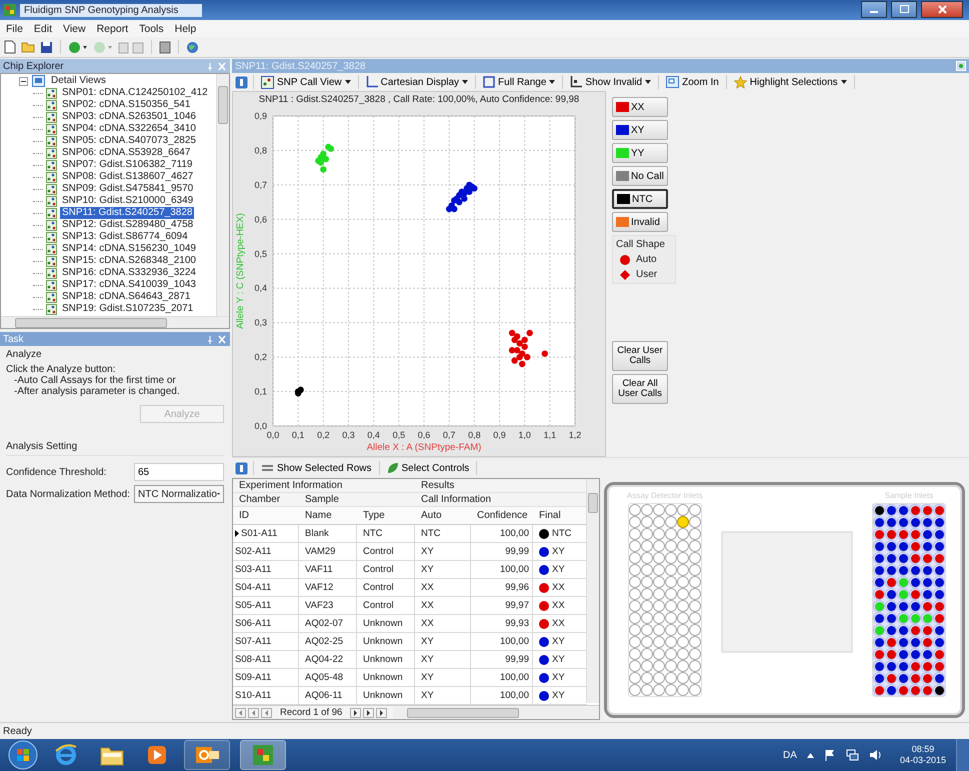  I want to click on table-cell: 99,96, so click(502, 587).